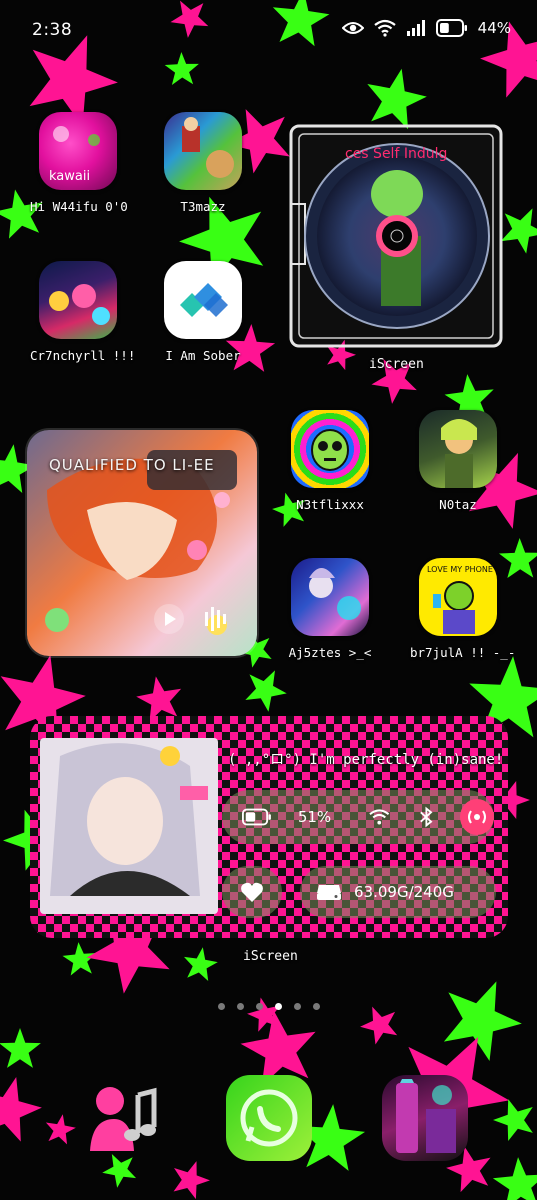  Describe the element at coordinates (69, 176) in the screenshot. I see `svg-text: kawaii` at that location.